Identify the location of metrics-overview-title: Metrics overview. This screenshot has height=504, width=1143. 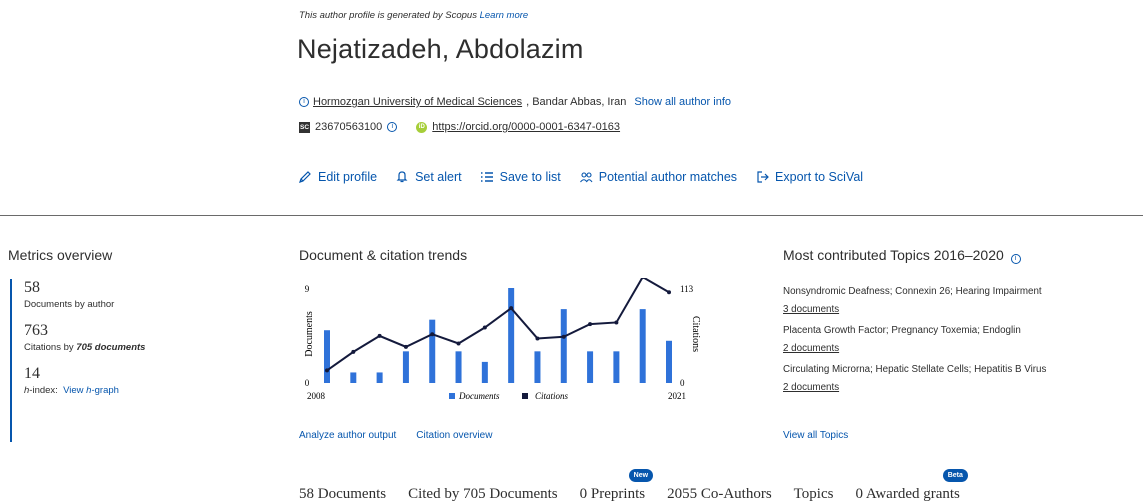
(60, 255).